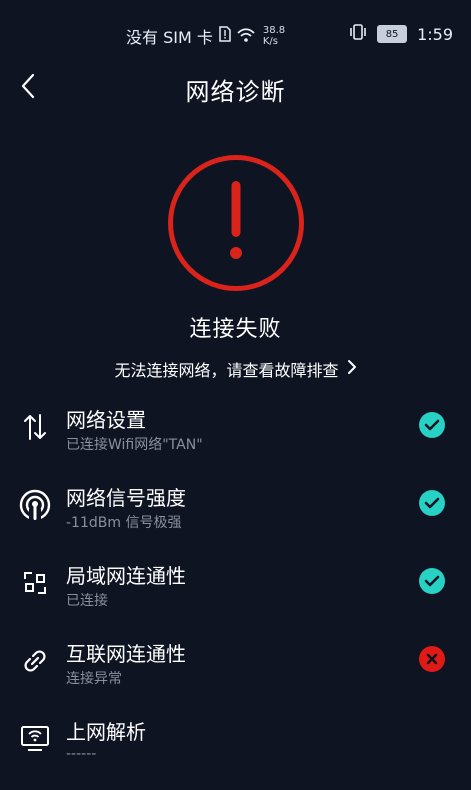  What do you see at coordinates (134, 445) in the screenshot?
I see `check-subtitle: 已连接Wifi网络"TAN"` at bounding box center [134, 445].